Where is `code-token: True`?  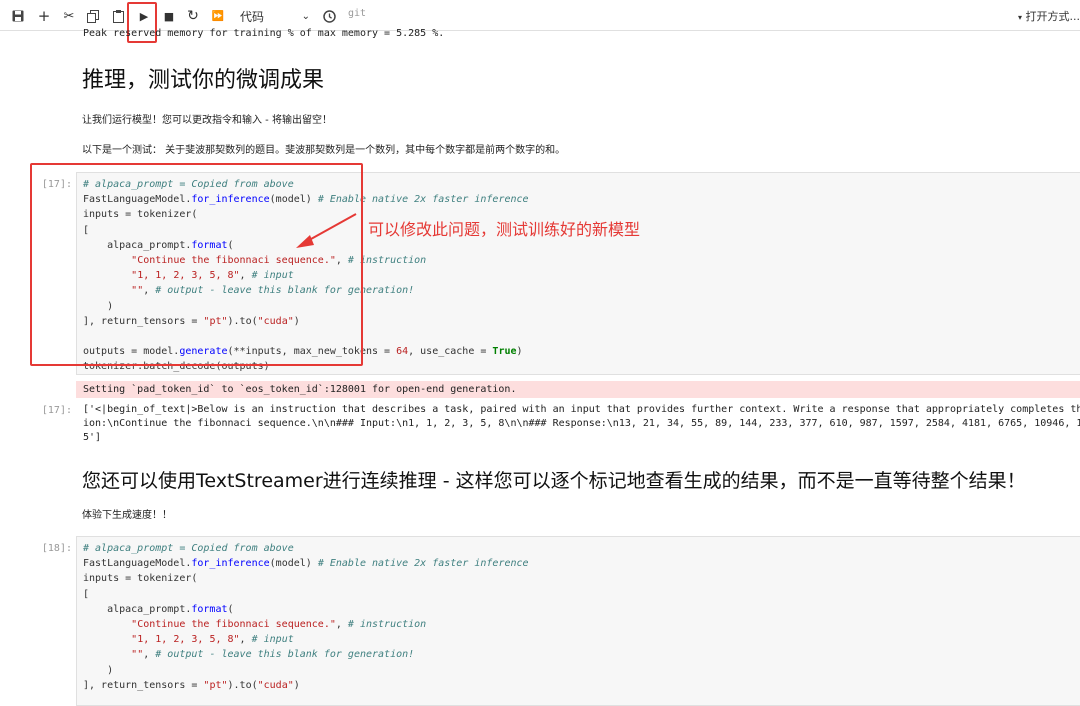 code-token: True is located at coordinates (504, 351).